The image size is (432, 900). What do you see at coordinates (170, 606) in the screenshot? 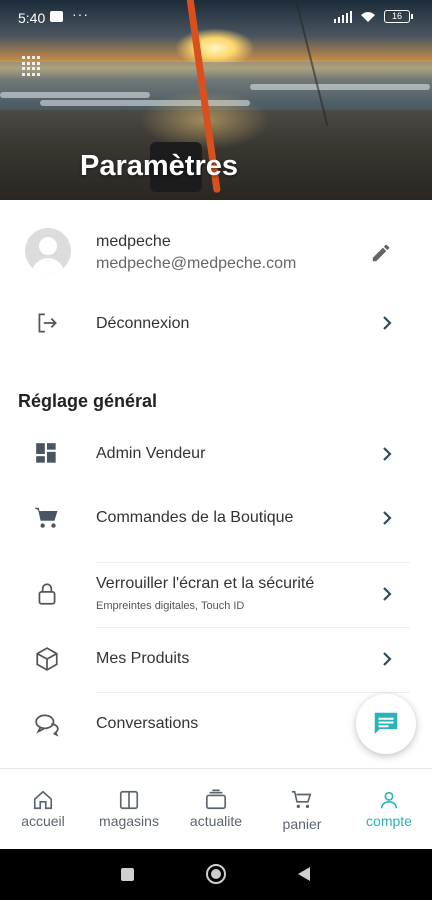
I see `menu-item-subtitle: Empreintes digitales, Touch ID` at bounding box center [170, 606].